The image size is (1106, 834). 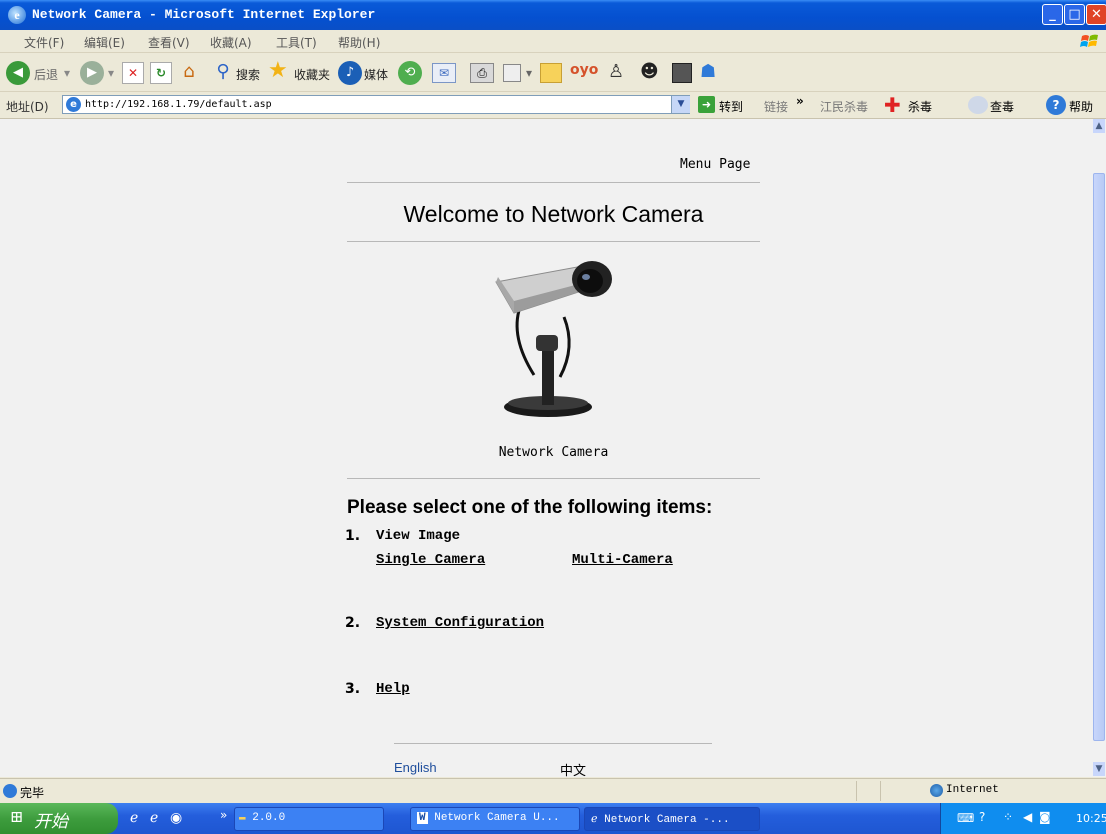 What do you see at coordinates (622, 560) in the screenshot?
I see `multi-camera-link: Multi-Camera` at bounding box center [622, 560].